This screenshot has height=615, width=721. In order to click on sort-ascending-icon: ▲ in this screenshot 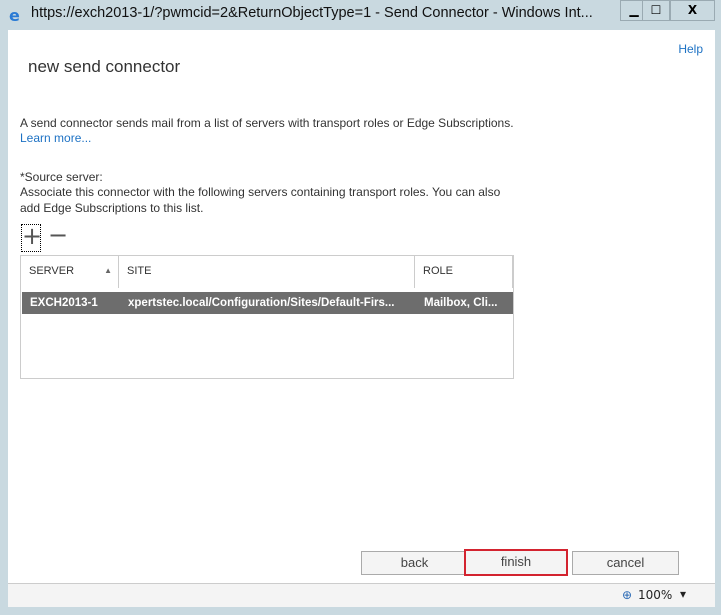, I will do `click(108, 270)`.